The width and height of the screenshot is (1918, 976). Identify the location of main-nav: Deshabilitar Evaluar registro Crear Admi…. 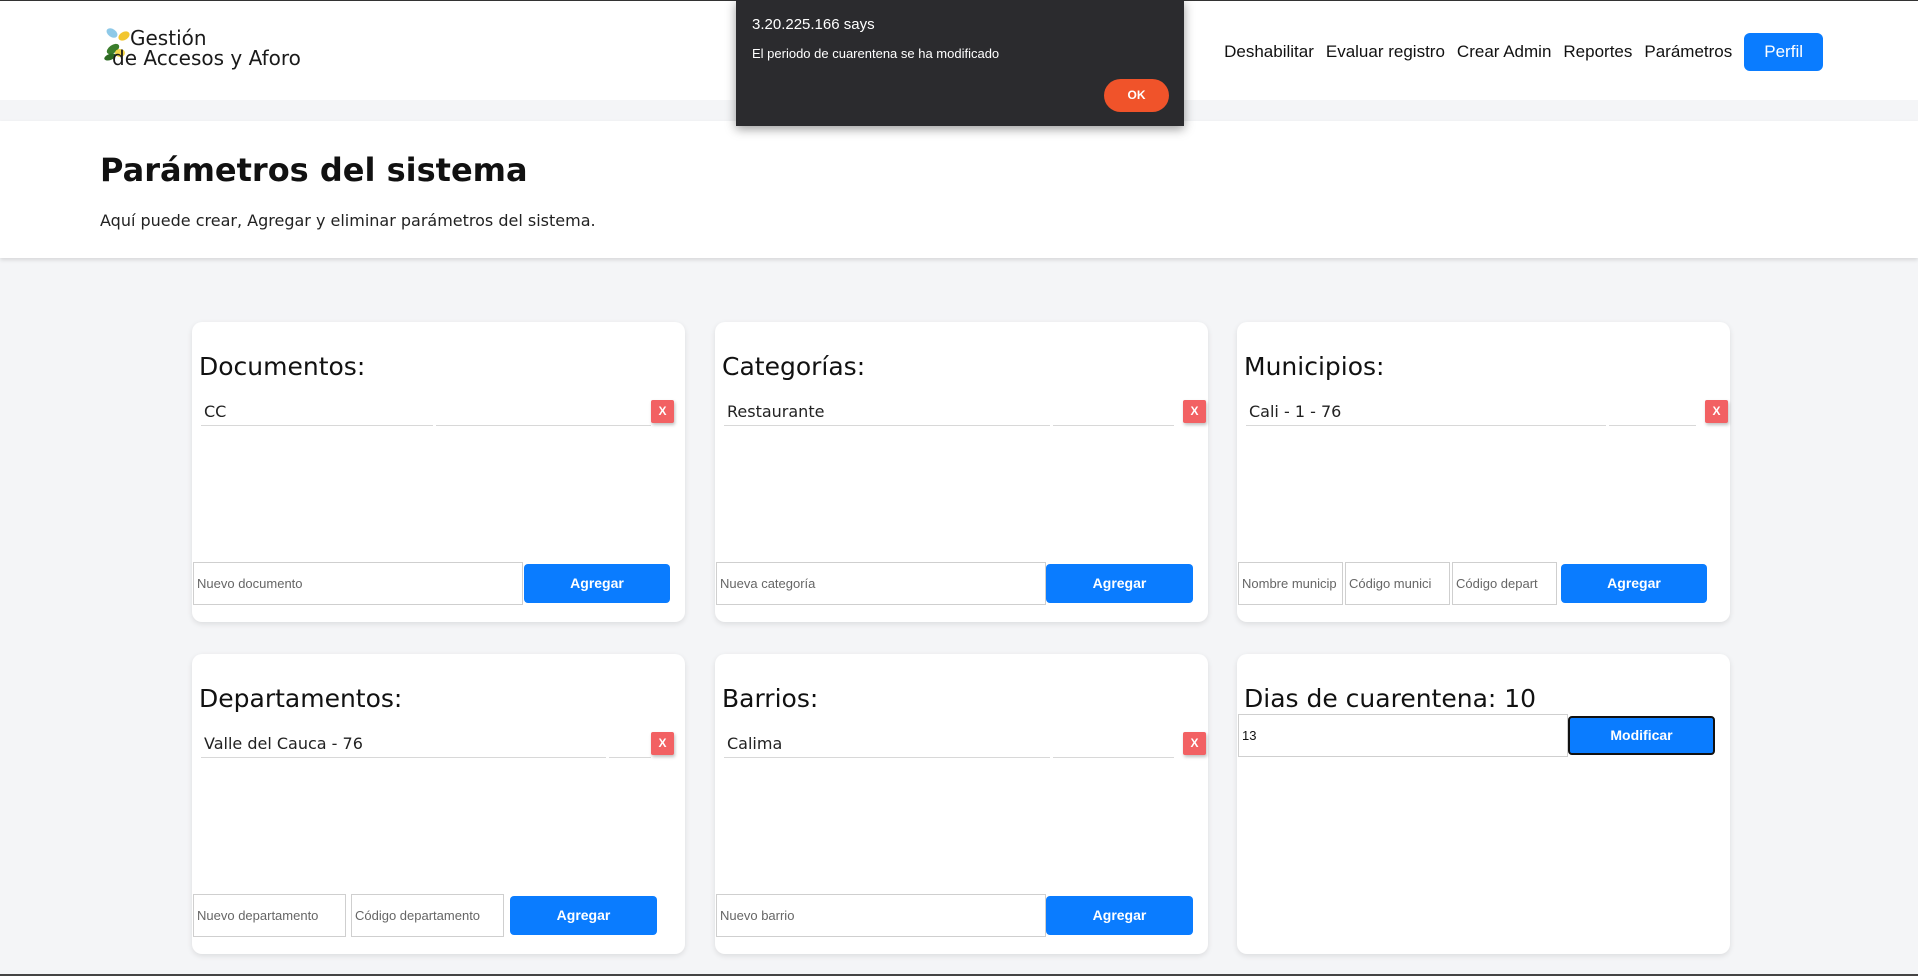
(1571, 52).